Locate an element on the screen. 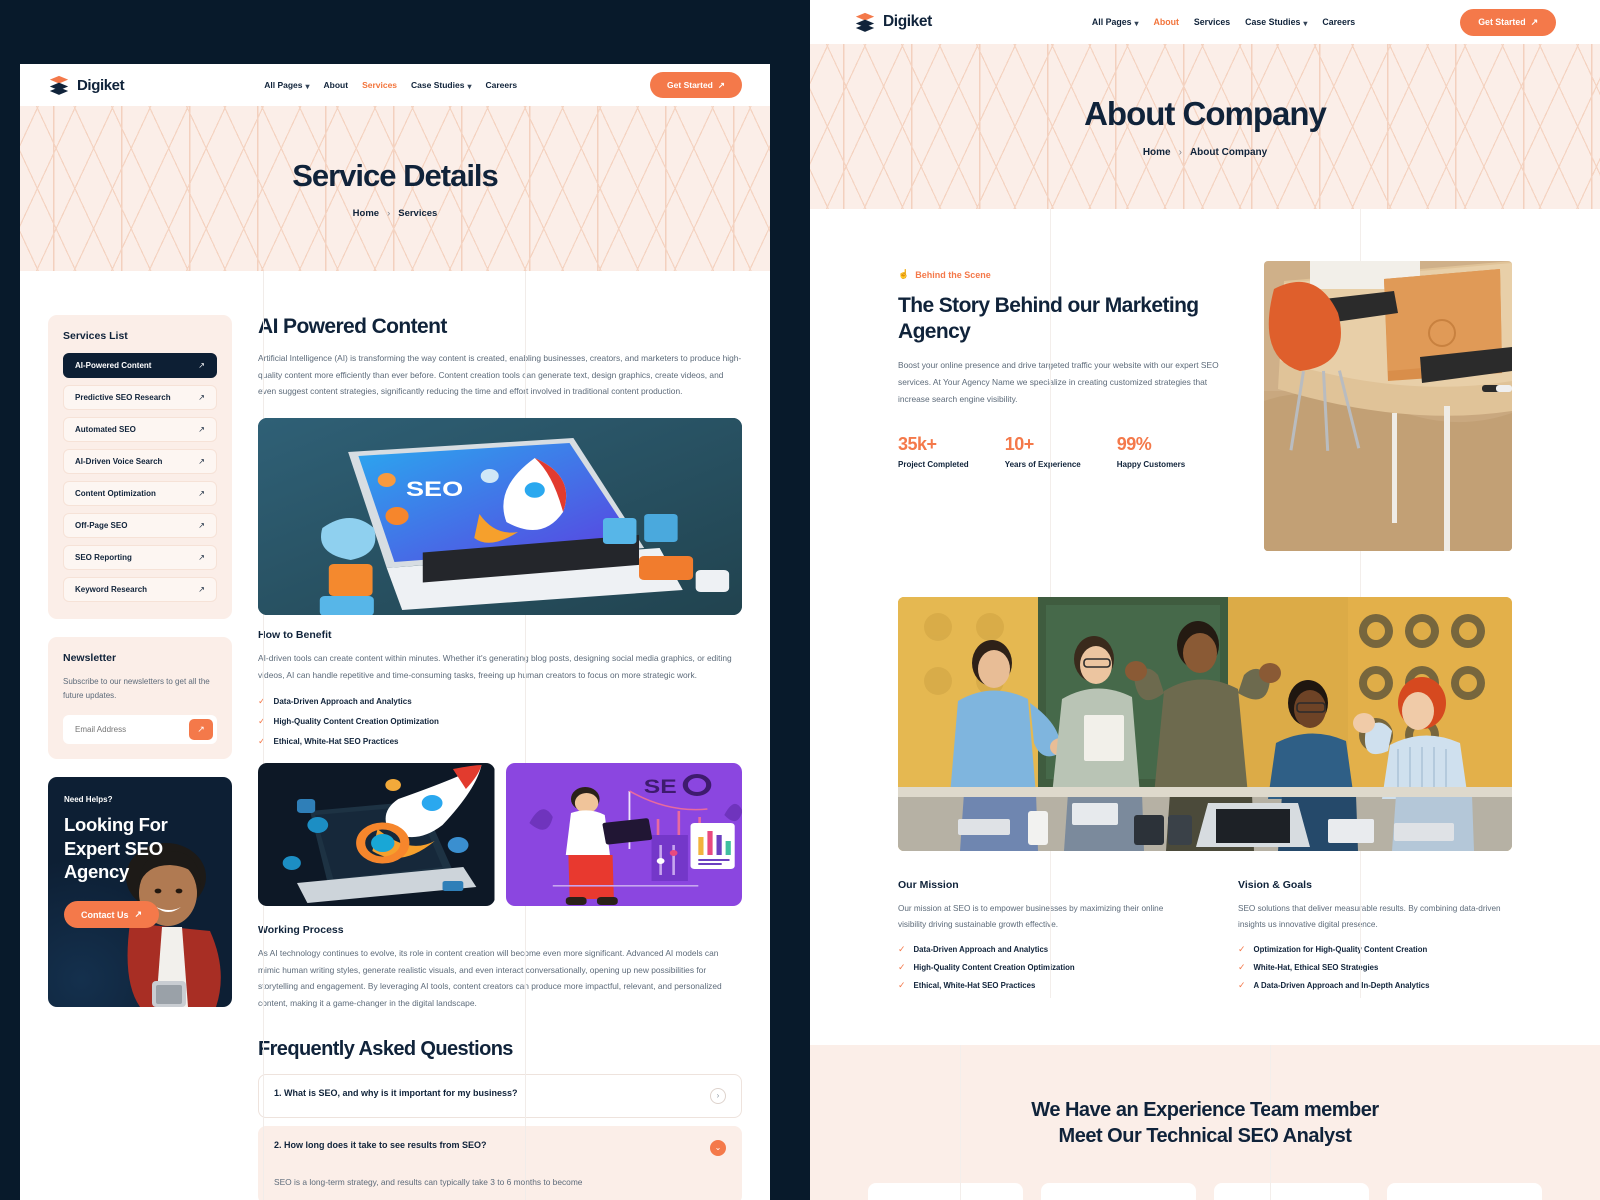 The image size is (1600, 1200). faq-heading: Frequently Asked Questions is located at coordinates (385, 1048).